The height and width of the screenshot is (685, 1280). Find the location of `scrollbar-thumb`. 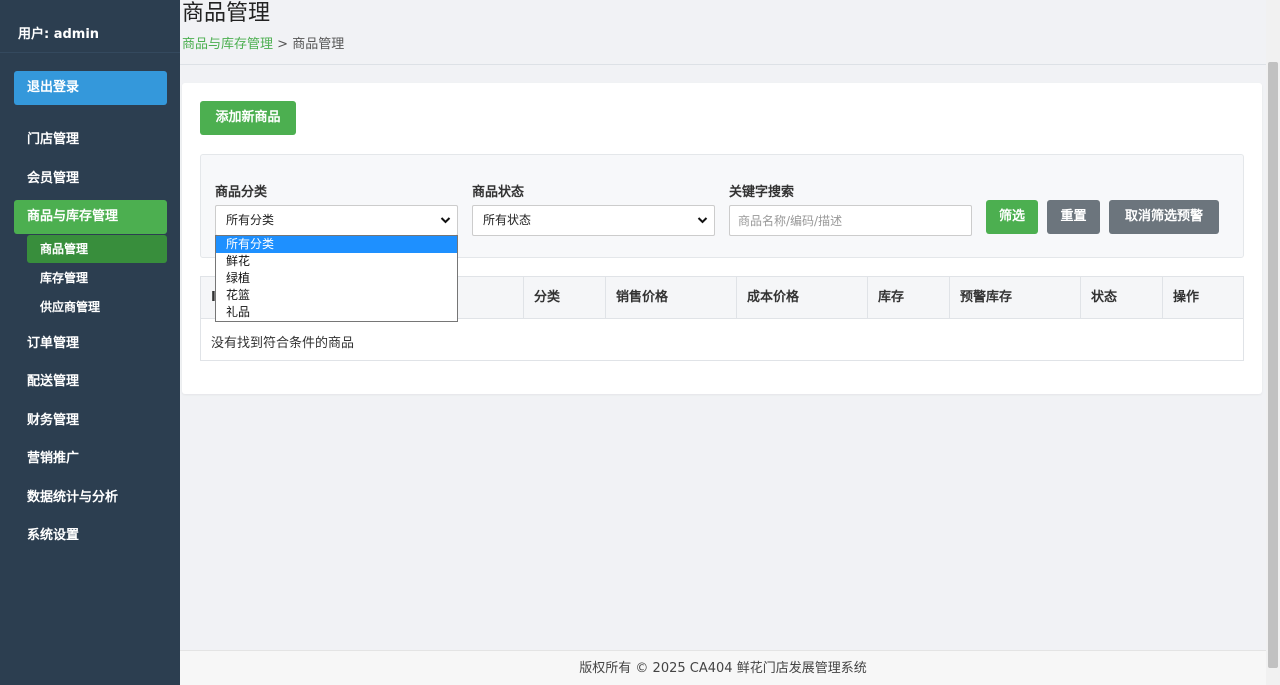

scrollbar-thumb is located at coordinates (1273, 365).